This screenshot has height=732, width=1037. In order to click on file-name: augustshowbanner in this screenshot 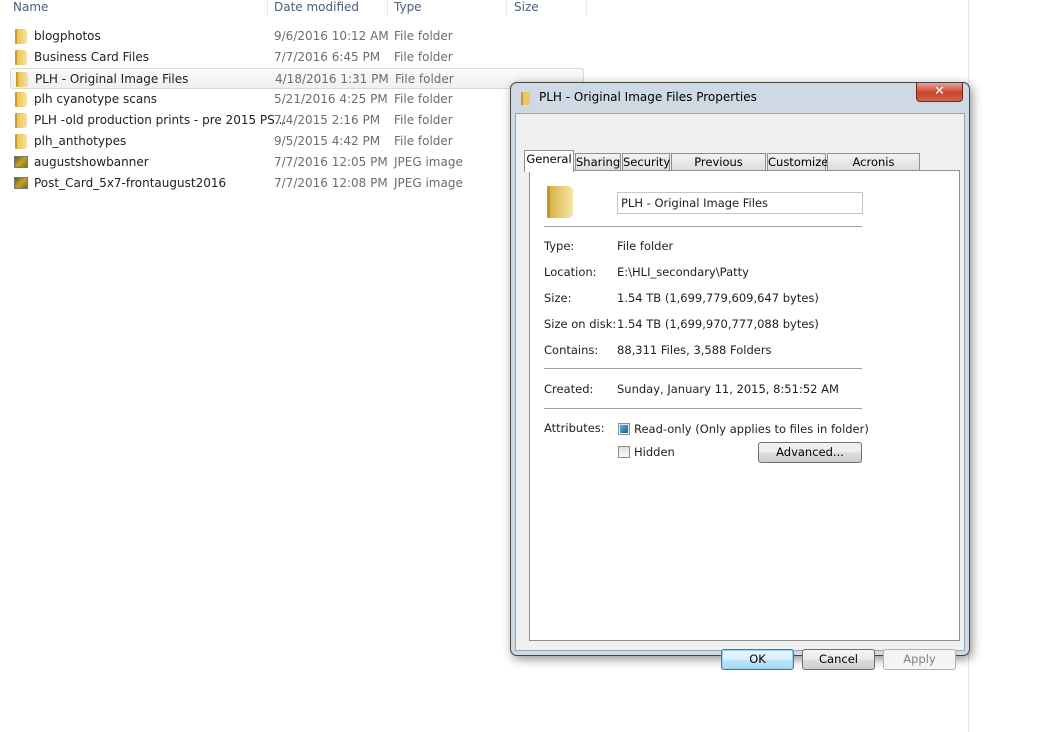, I will do `click(91, 162)`.